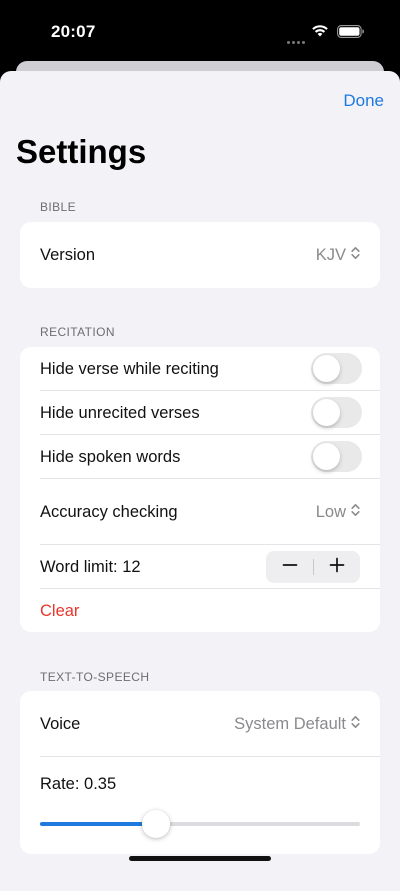 The image size is (400, 891). What do you see at coordinates (78, 784) in the screenshot?
I see `rate-label: Rate: 0.35` at bounding box center [78, 784].